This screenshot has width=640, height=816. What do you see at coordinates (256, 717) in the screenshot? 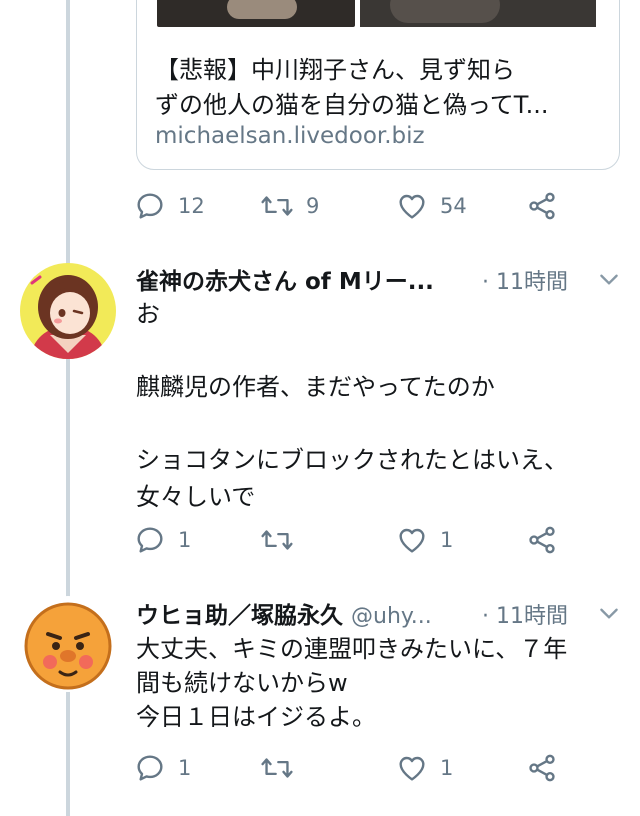
I see `tweet-line: 今日１日はイジるよ。` at bounding box center [256, 717].